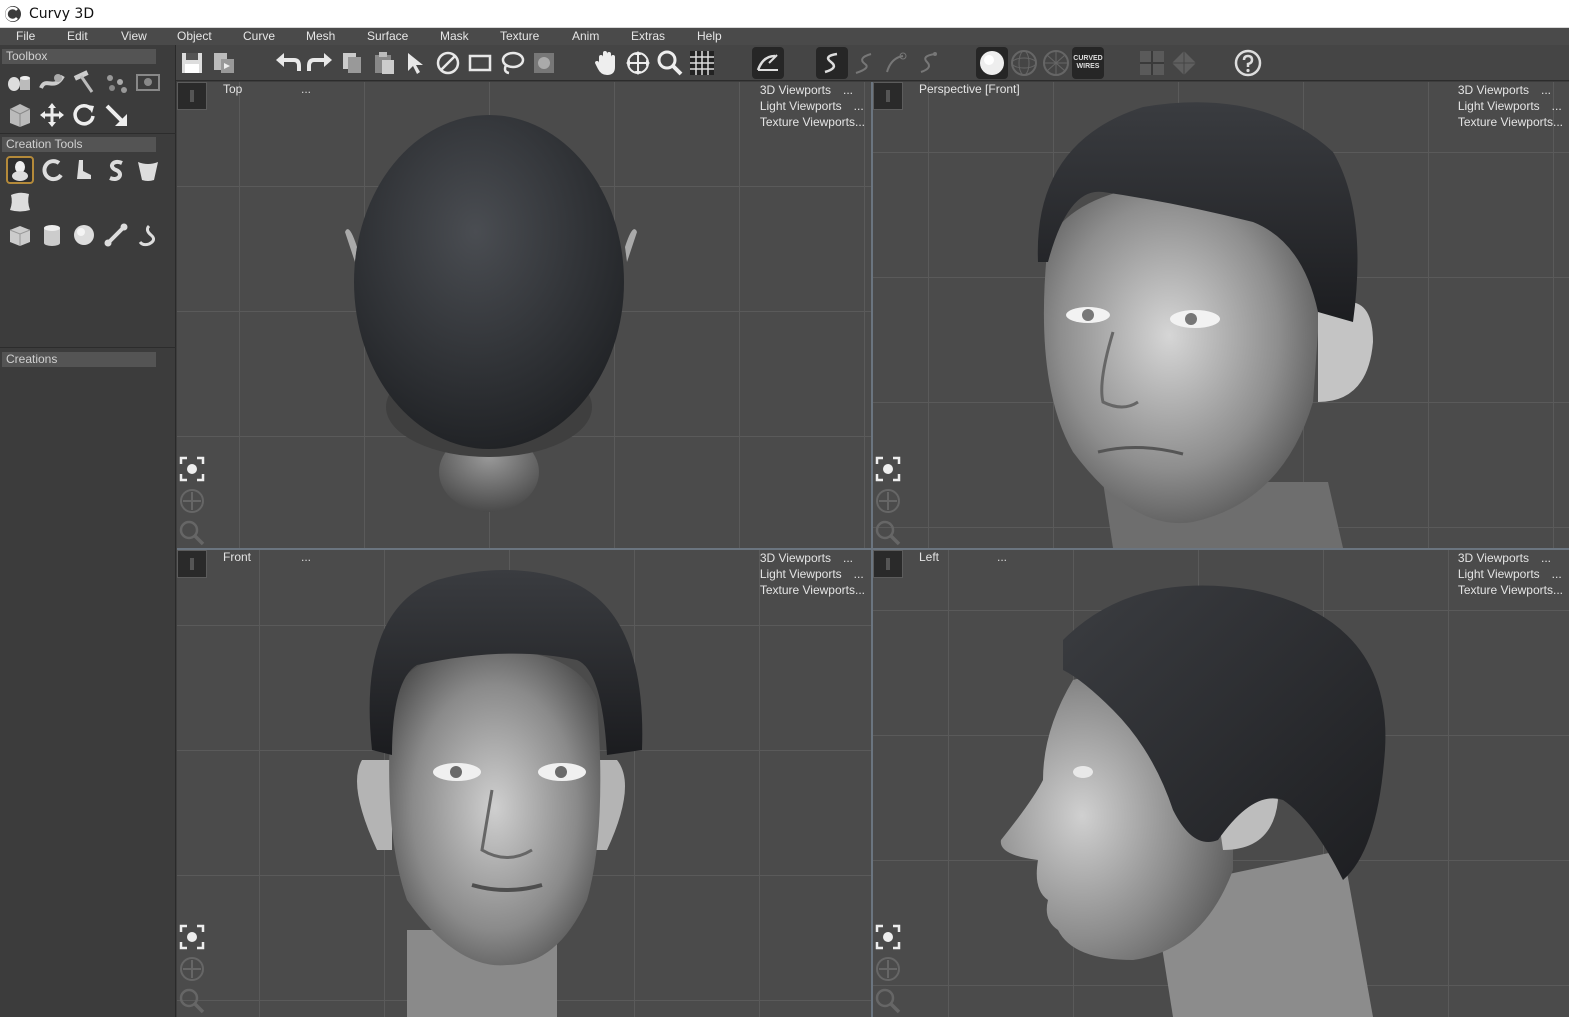 This screenshot has height=1017, width=1569. What do you see at coordinates (873, 549) in the screenshot?
I see `viewport-horizontal-splitter` at bounding box center [873, 549].